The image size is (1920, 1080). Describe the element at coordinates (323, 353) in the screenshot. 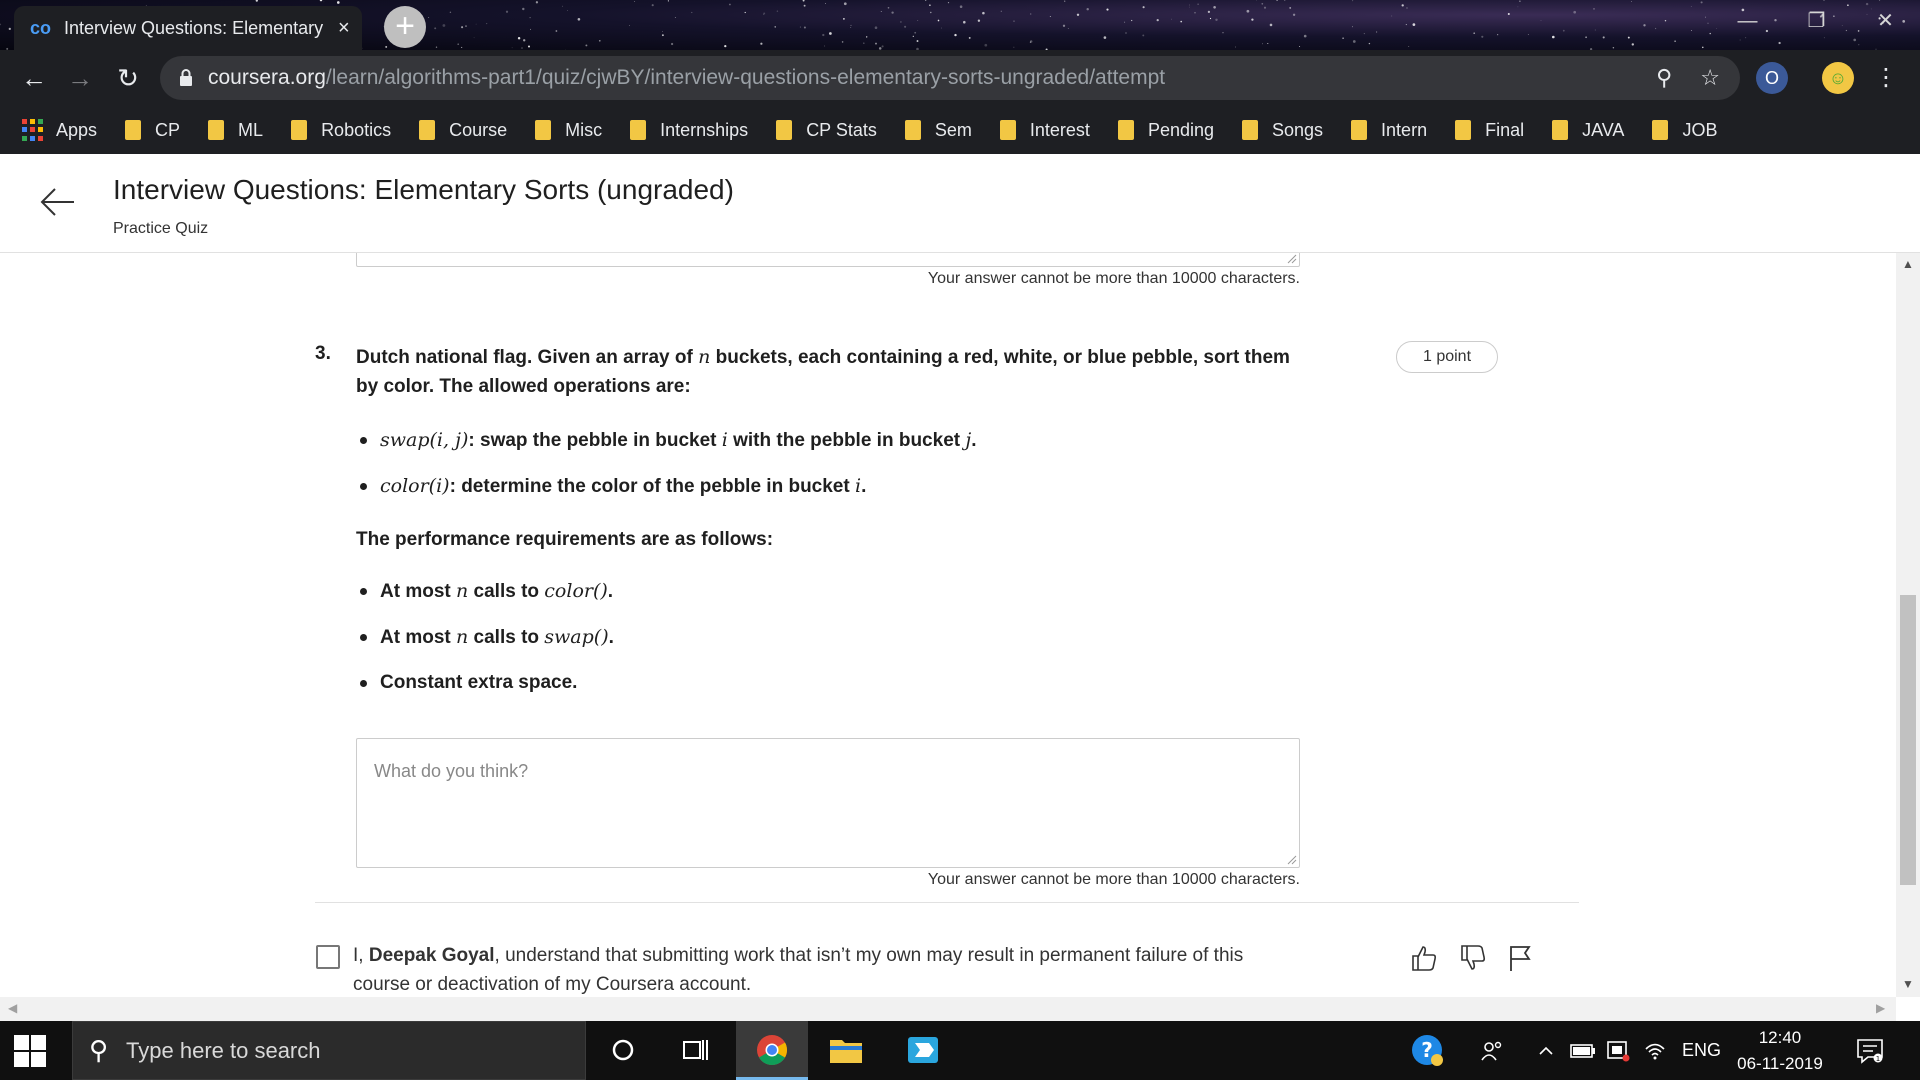

I see `question-number: 3.` at that location.